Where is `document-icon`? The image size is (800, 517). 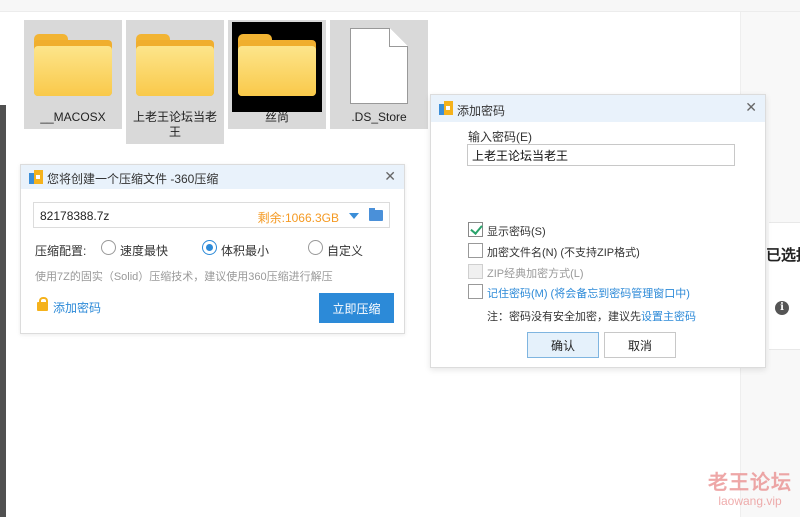
document-icon is located at coordinates (379, 64).